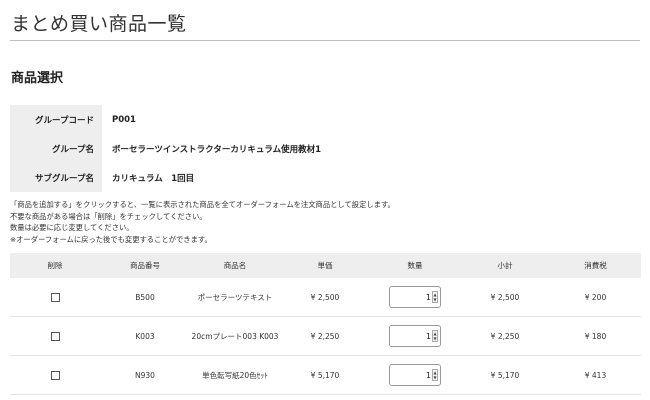 Image resolution: width=650 pixels, height=400 pixels. I want to click on group-code-label: グループコード, so click(56, 119).